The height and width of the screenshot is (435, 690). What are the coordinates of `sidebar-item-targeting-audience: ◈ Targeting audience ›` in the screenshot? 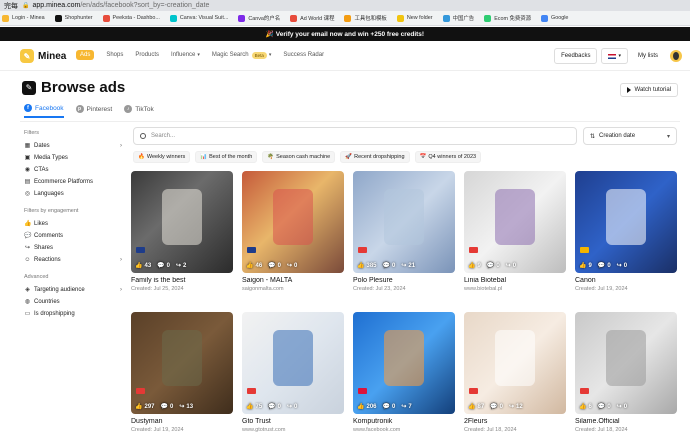 It's located at (74, 290).